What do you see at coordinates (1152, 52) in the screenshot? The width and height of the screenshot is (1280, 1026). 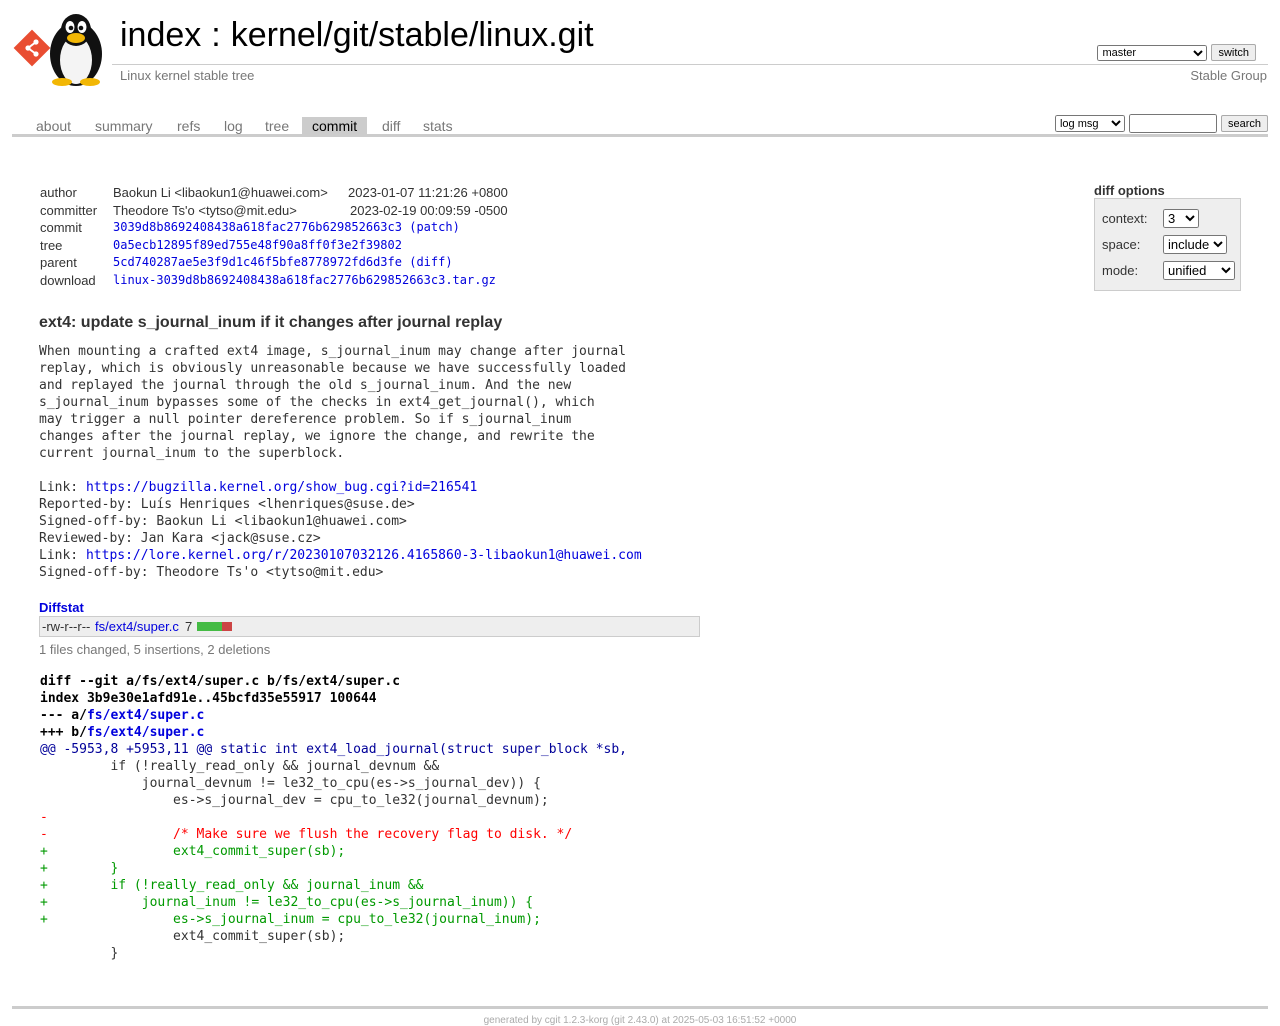 I see `branch-select: master` at bounding box center [1152, 52].